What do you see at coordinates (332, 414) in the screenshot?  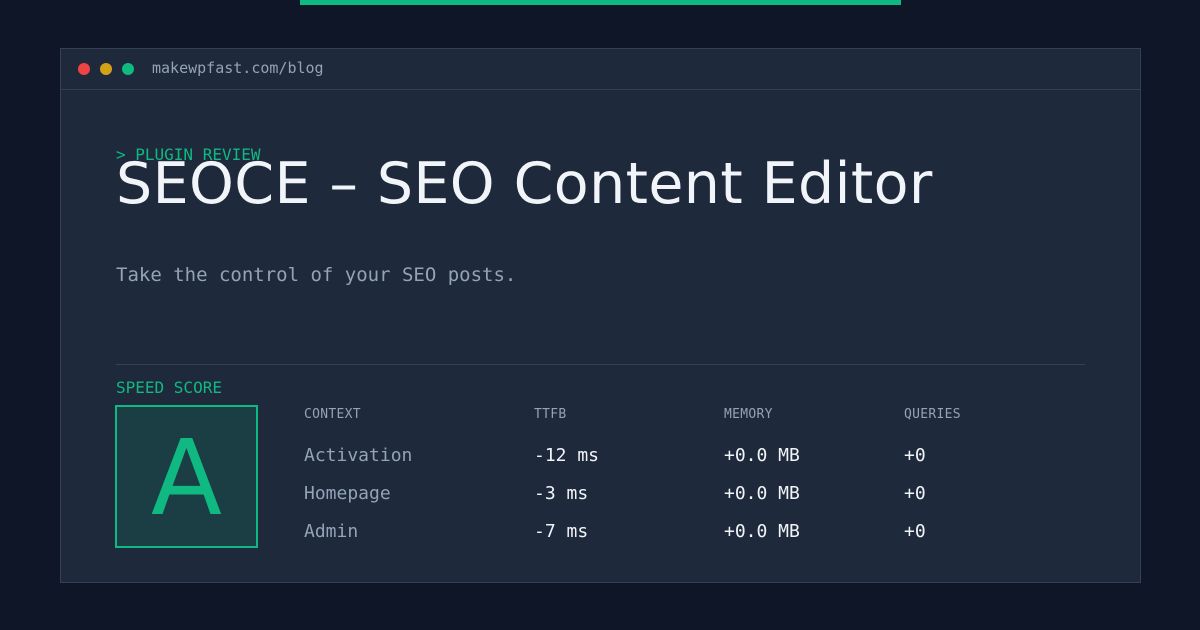 I see `column-header-context: CONTEXT` at bounding box center [332, 414].